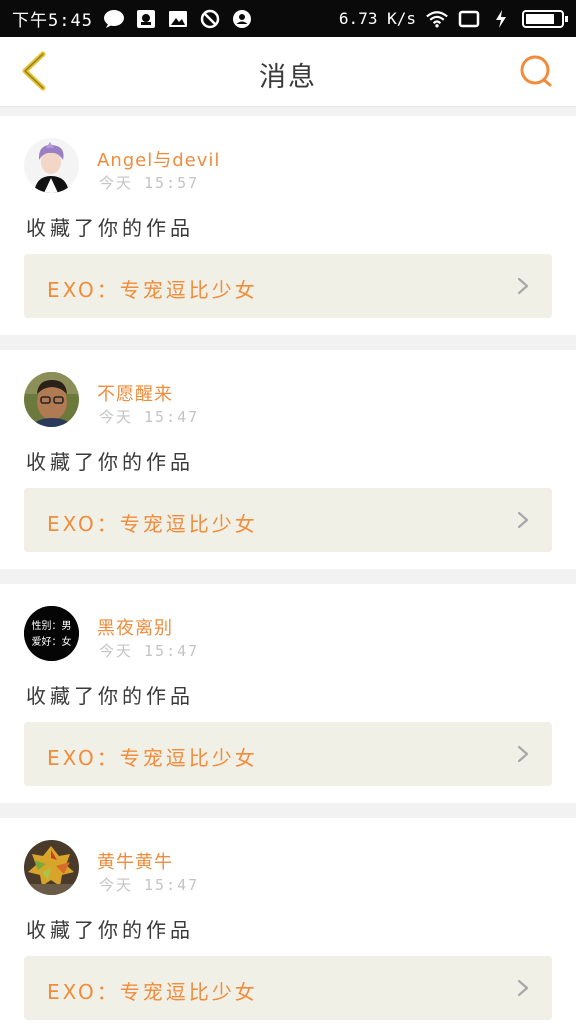 The image size is (576, 1024). I want to click on status-time: 下午5:45, so click(52, 21).